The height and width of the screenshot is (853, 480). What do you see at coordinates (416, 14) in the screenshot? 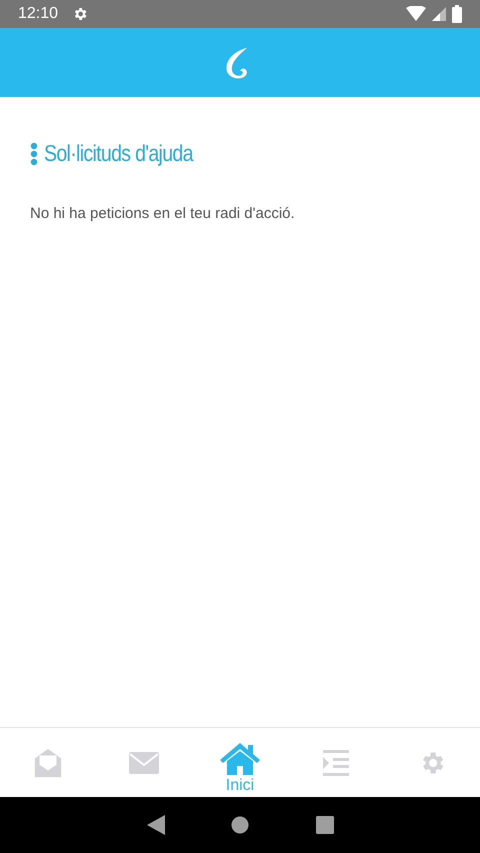
I see `wifi-icon` at bounding box center [416, 14].